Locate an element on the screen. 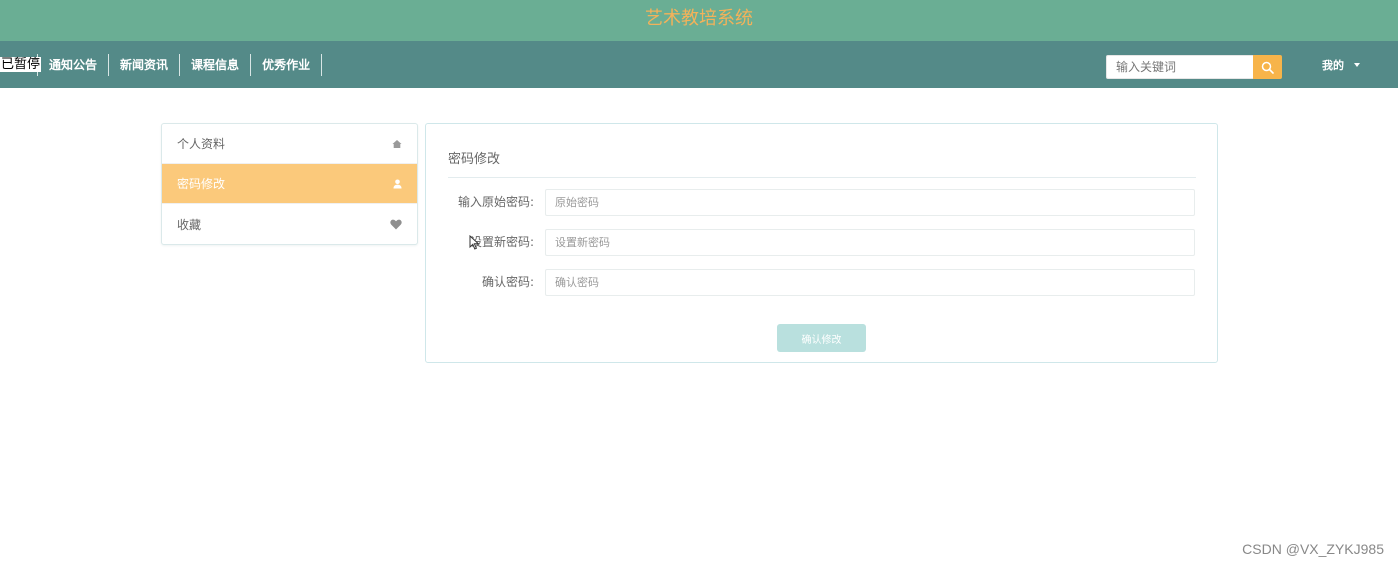 The width and height of the screenshot is (1398, 566). nav-item-courses: 课程信息 is located at coordinates (216, 64).